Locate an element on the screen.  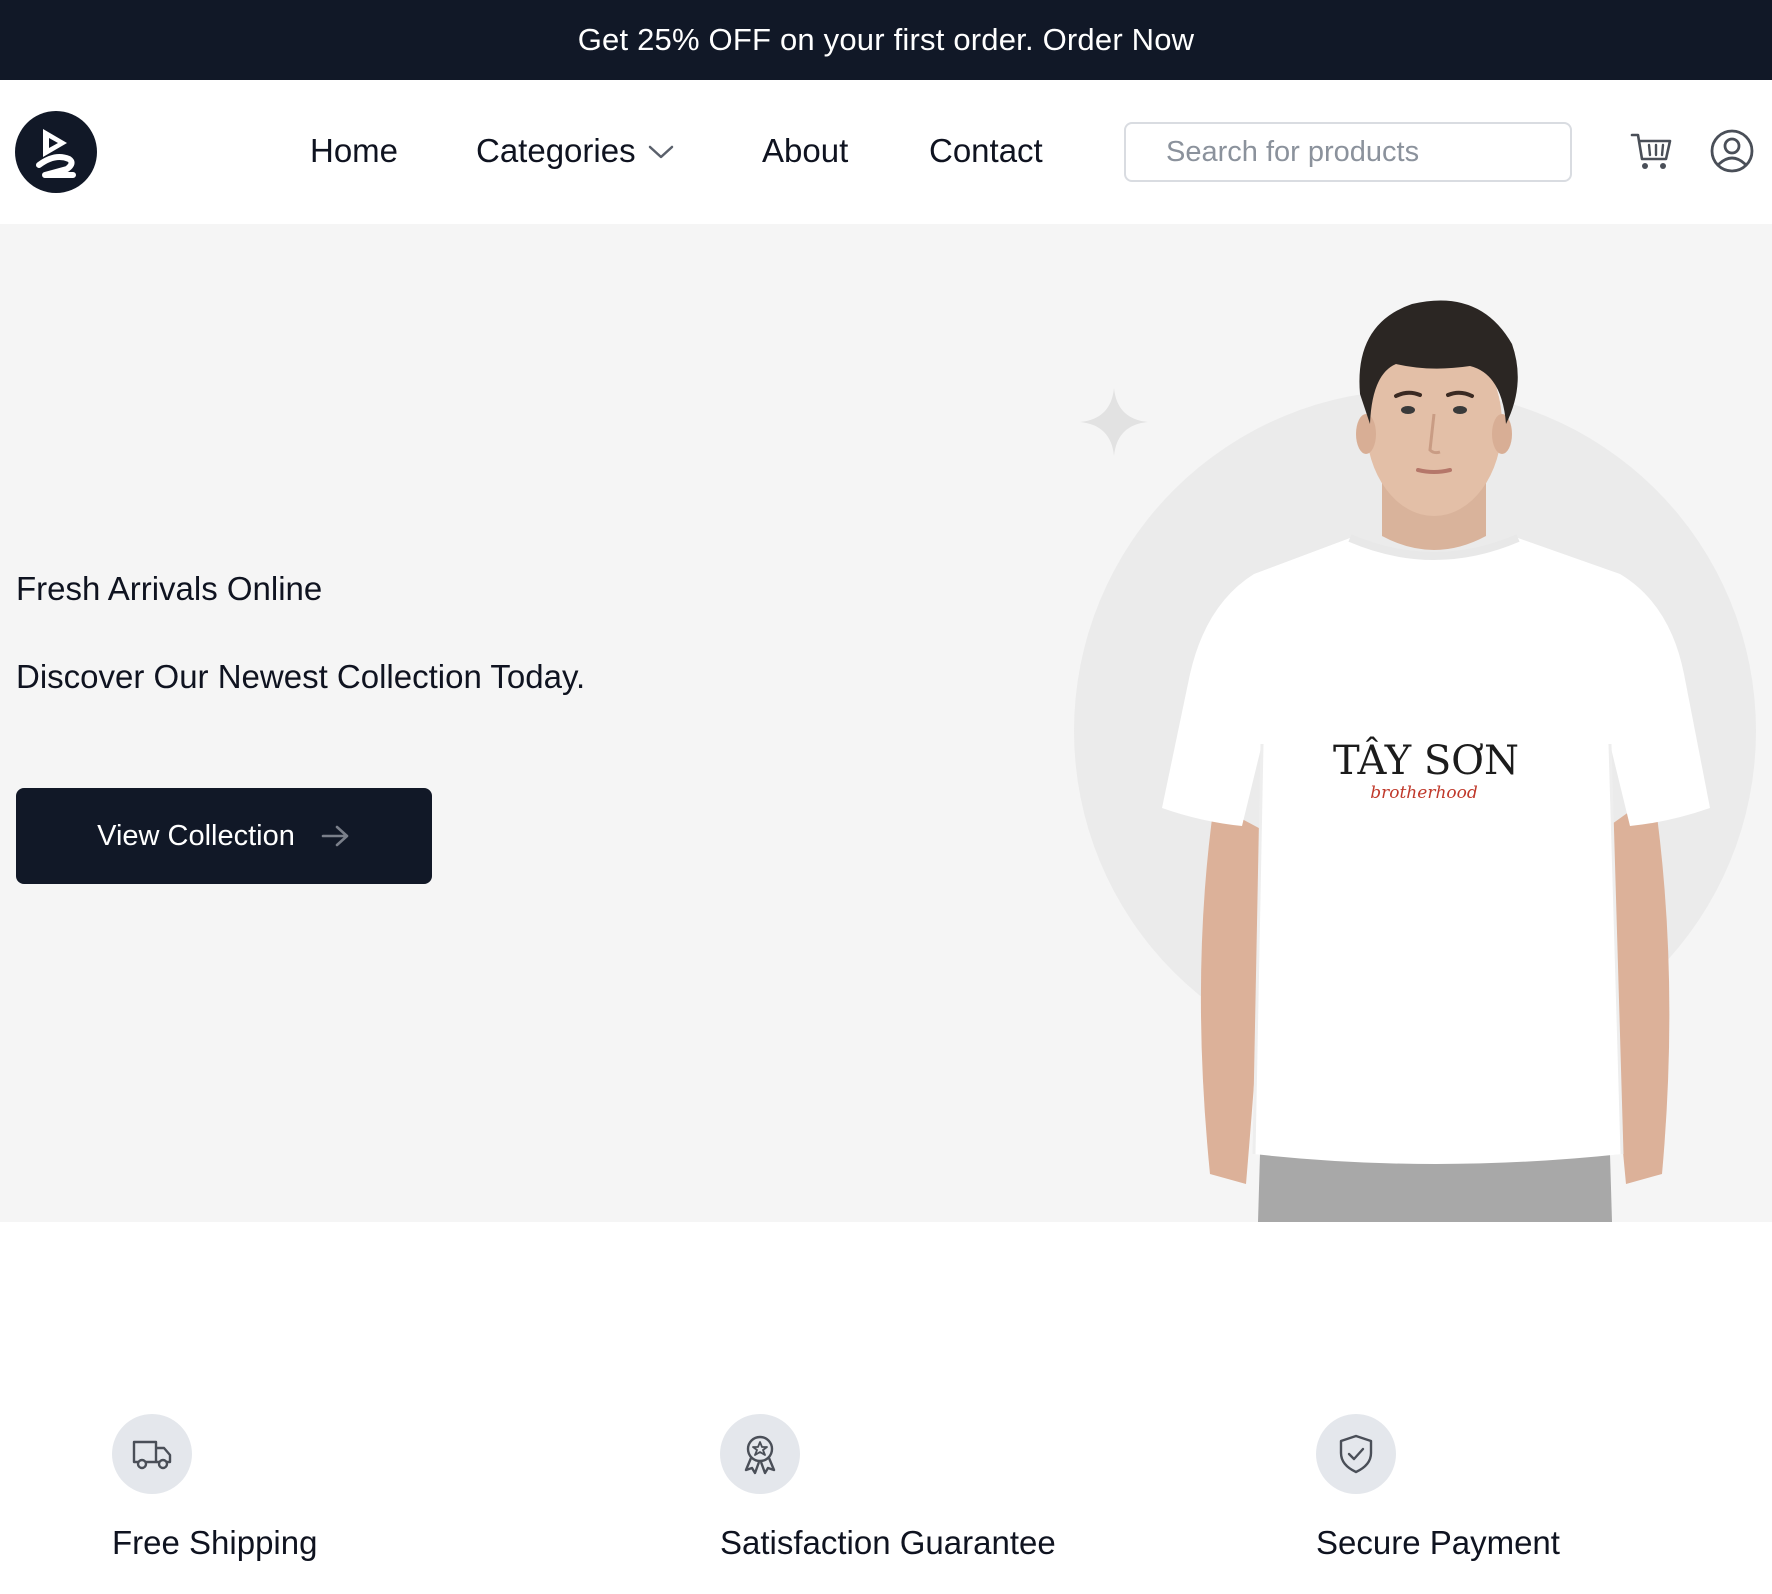
feature-label: Free Shipping is located at coordinates (215, 1542).